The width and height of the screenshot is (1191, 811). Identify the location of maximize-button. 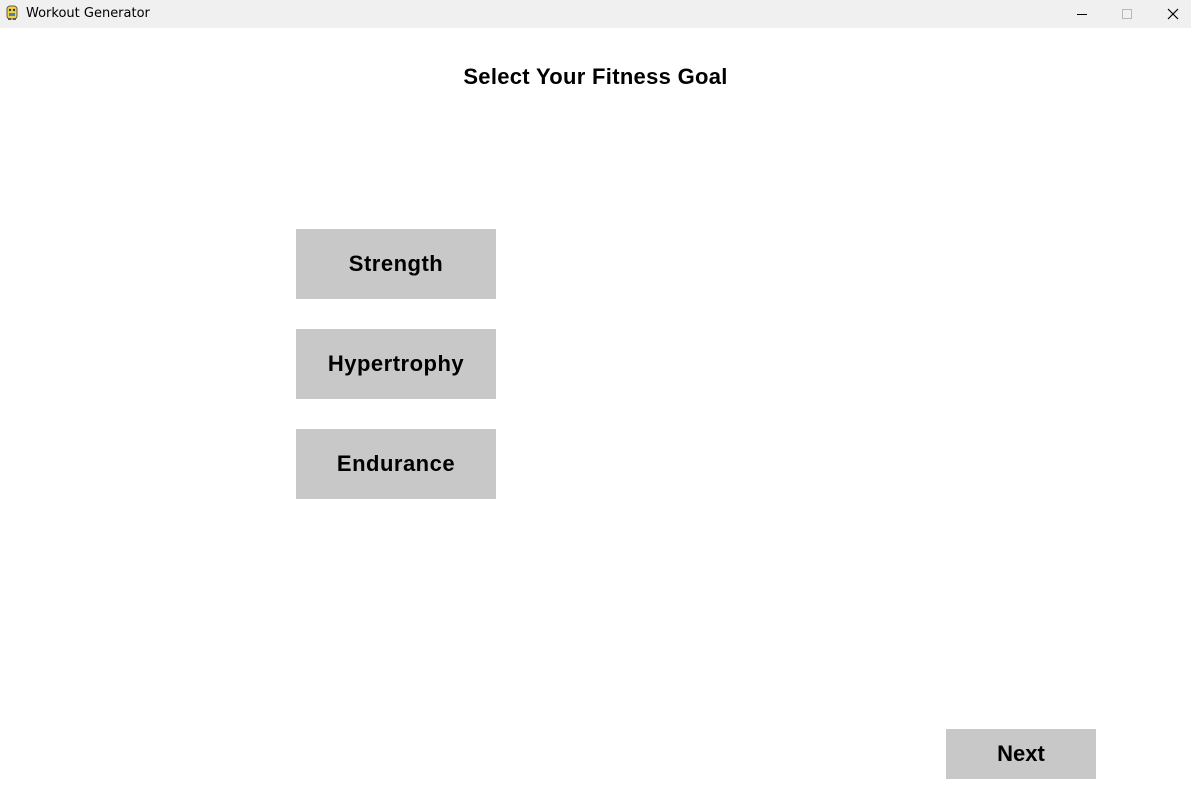
(1127, 14).